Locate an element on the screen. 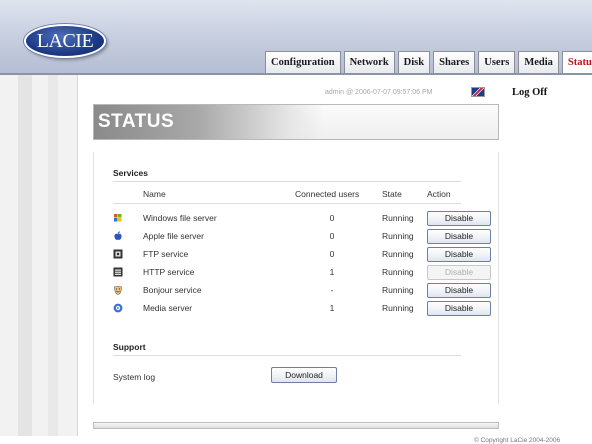  tab-media: Media is located at coordinates (538, 62).